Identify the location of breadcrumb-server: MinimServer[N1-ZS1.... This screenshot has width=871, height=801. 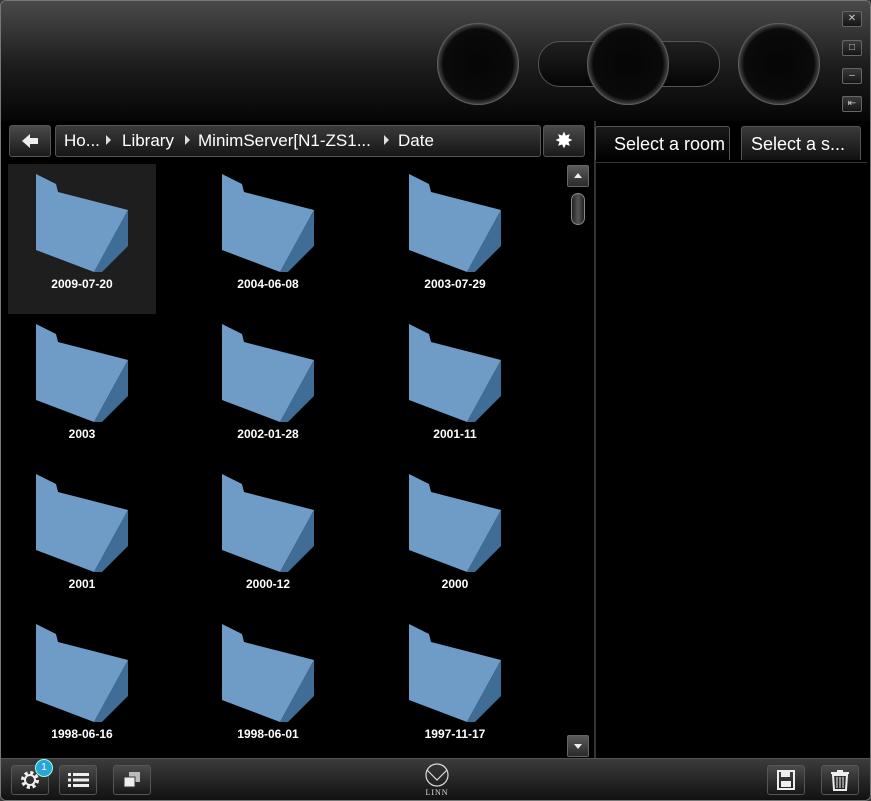
(290, 141).